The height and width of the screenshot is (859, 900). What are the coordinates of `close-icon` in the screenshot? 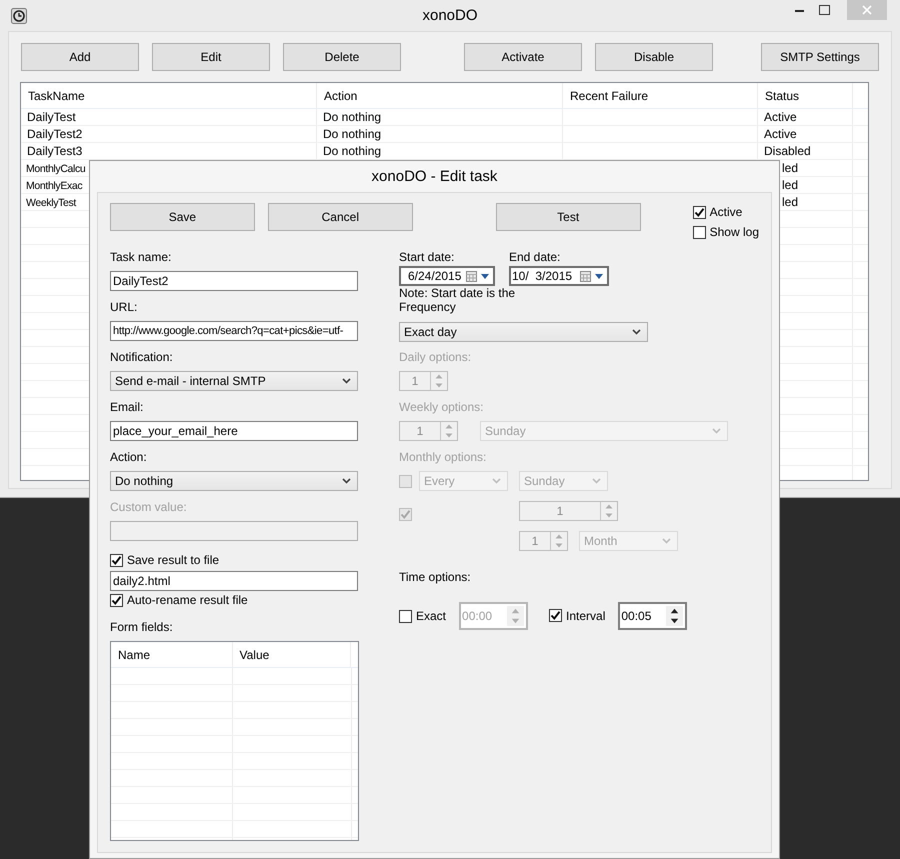 It's located at (867, 10).